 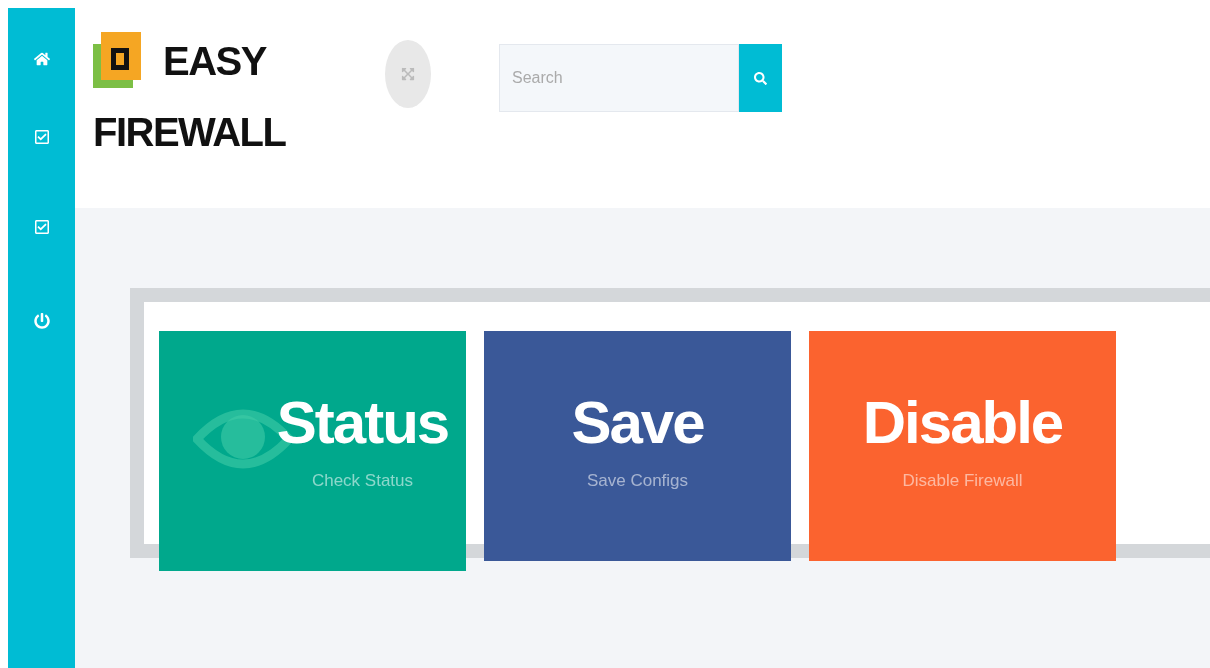 I want to click on tile-title: Disable, so click(x=962, y=423).